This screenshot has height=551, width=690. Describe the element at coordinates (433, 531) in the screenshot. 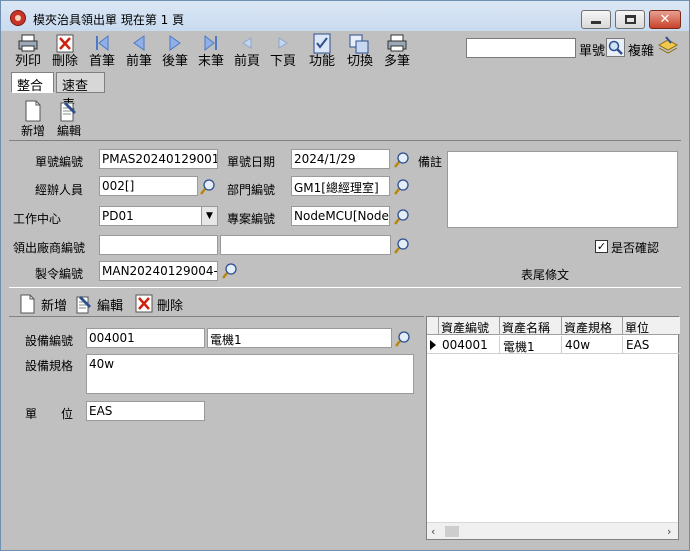

I see `scroll-left-icon: ‹` at that location.